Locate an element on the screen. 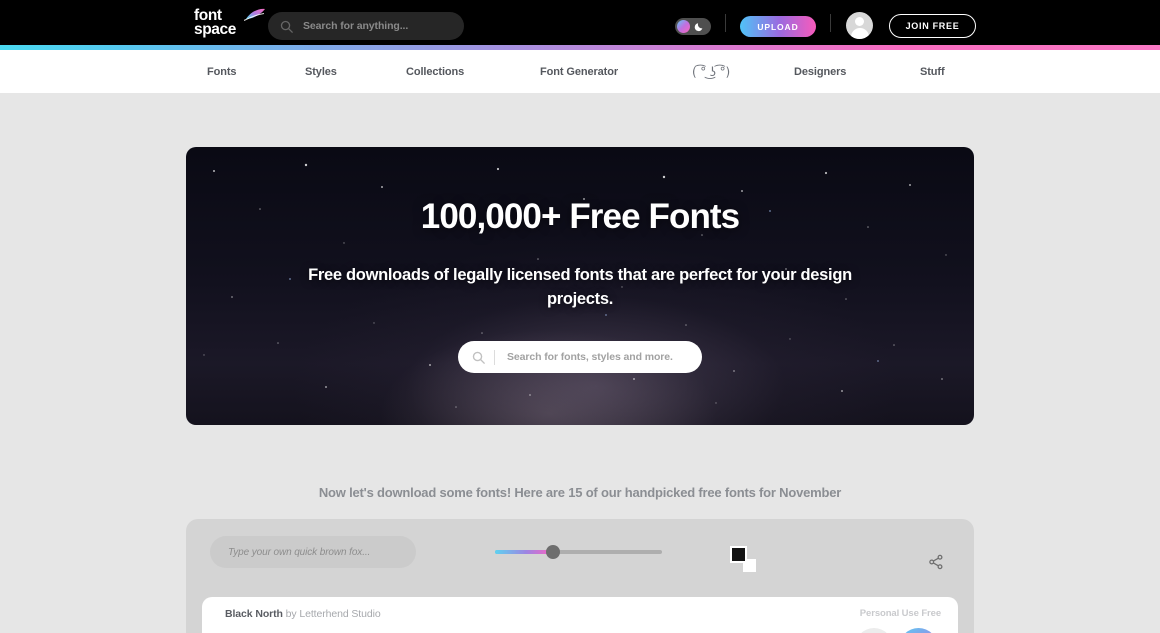  avatar-head is located at coordinates (859, 21).